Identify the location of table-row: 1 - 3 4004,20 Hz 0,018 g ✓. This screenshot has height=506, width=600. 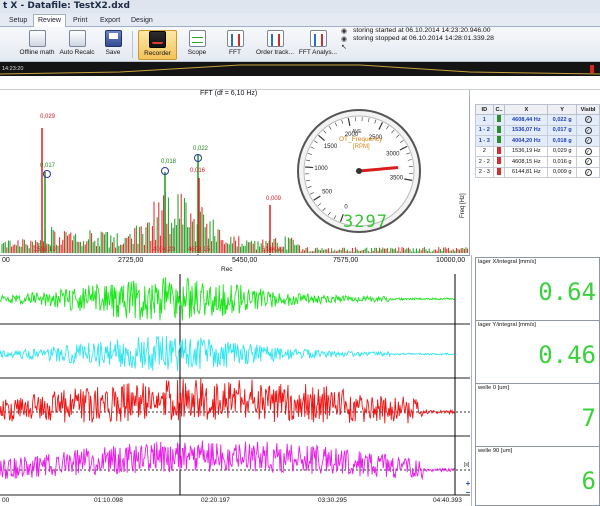
(537, 141).